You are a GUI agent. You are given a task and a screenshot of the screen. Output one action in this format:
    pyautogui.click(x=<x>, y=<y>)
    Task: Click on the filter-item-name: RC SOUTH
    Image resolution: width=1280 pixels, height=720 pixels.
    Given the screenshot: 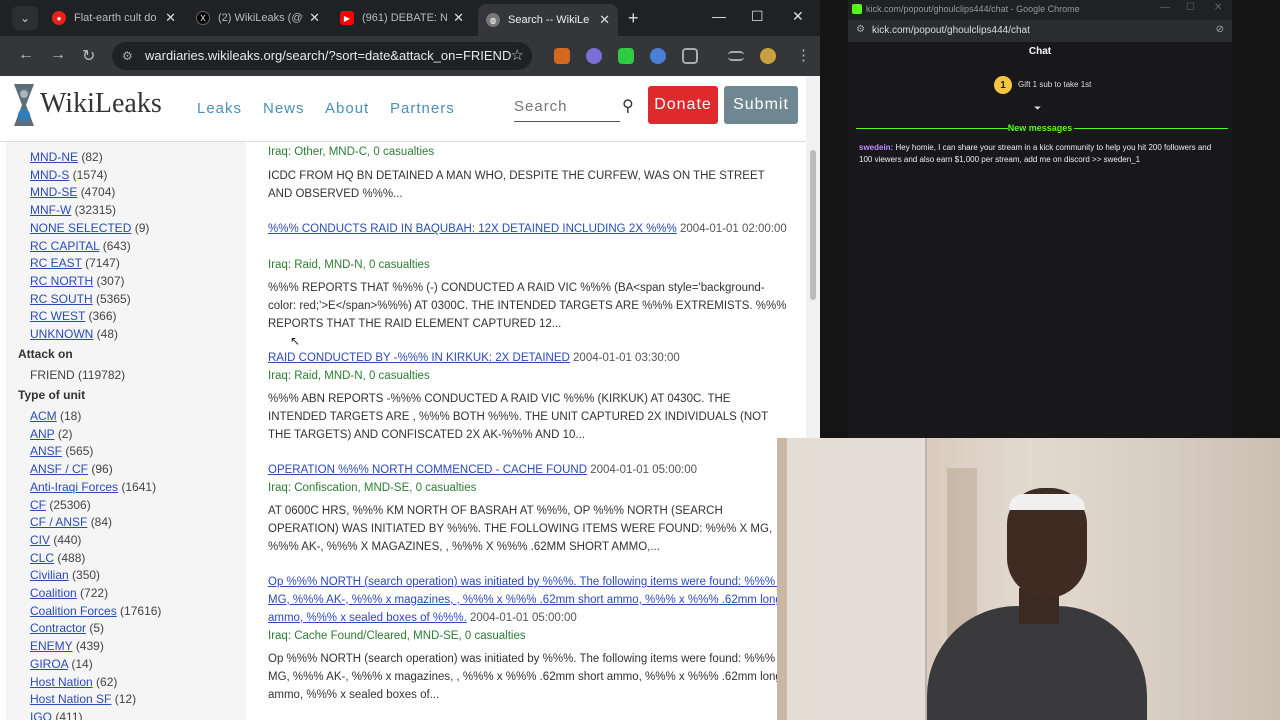 What is the action you would take?
    pyautogui.click(x=61, y=299)
    